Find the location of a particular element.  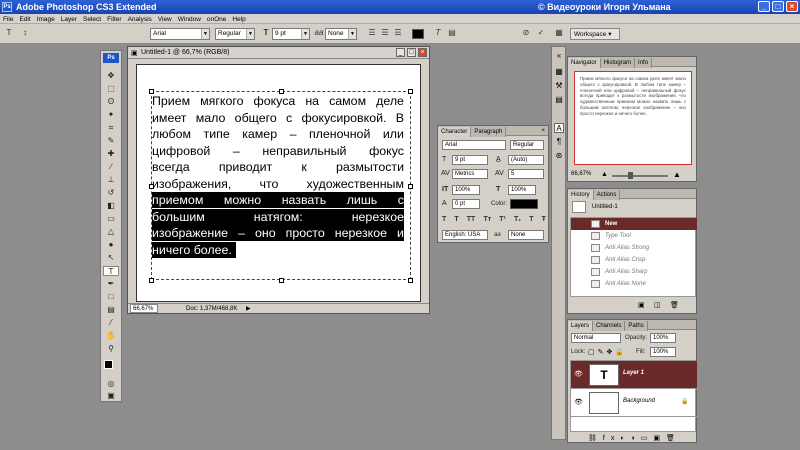

panel-close-icon: × is located at coordinates (543, 131).